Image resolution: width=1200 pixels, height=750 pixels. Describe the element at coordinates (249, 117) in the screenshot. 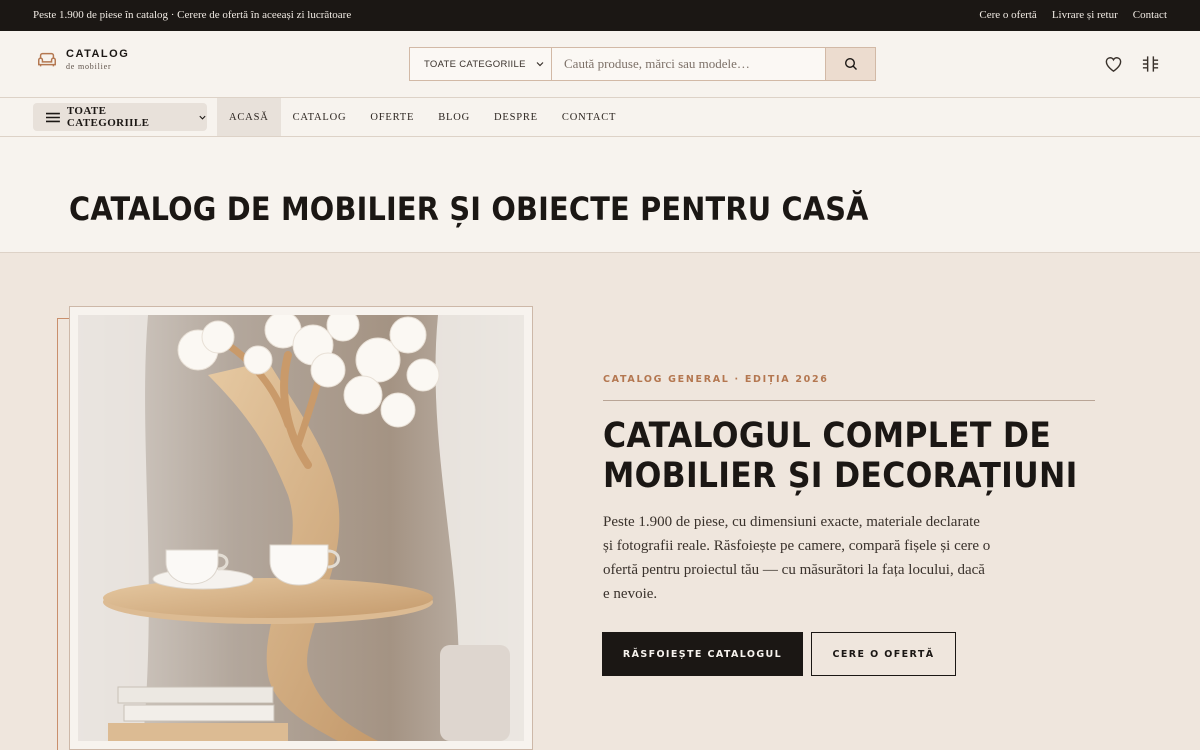

I see `nav-item-home: ACASĂ` at that location.